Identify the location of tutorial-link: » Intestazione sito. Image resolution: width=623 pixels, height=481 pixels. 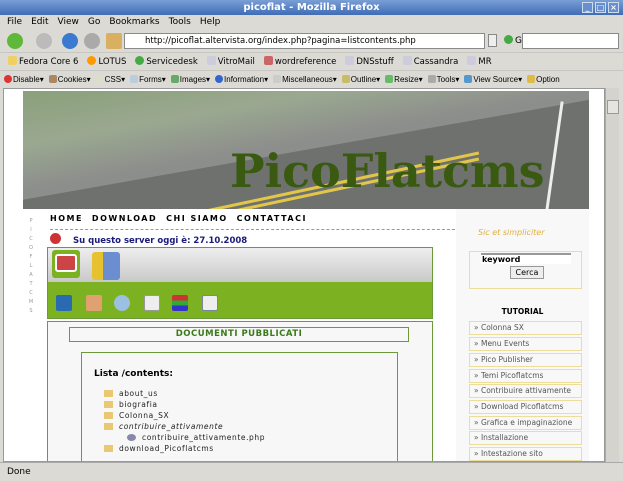
(525, 454).